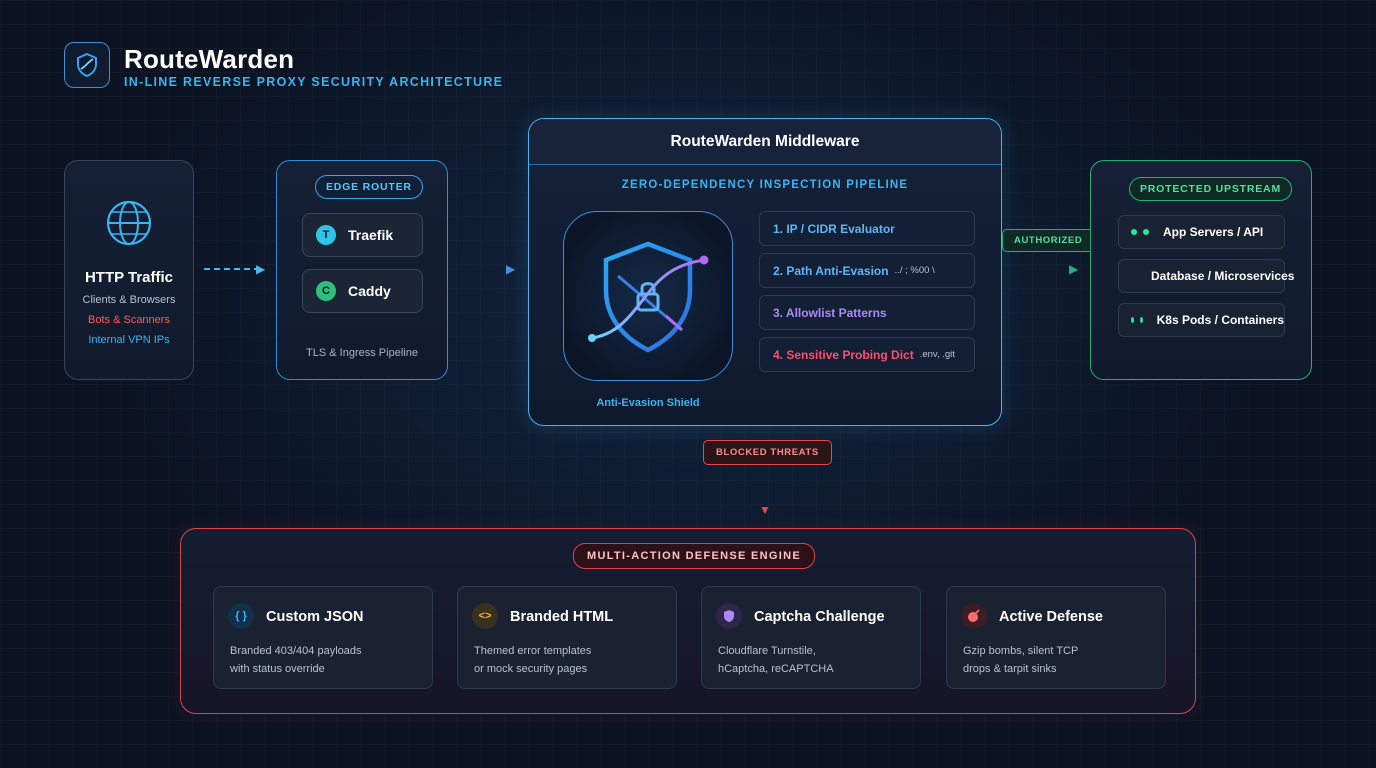  Describe the element at coordinates (1051, 617) in the screenshot. I see `defense-card-title: Active Defense` at that location.